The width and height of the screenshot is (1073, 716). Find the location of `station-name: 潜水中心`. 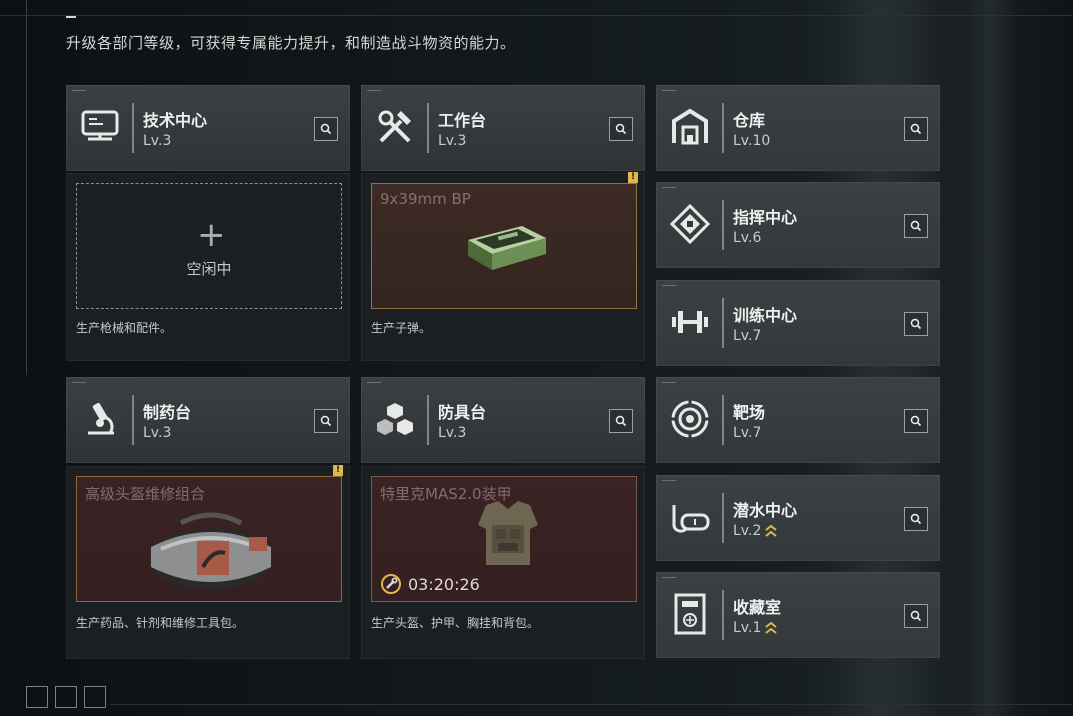

station-name: 潜水中心 is located at coordinates (765, 510).